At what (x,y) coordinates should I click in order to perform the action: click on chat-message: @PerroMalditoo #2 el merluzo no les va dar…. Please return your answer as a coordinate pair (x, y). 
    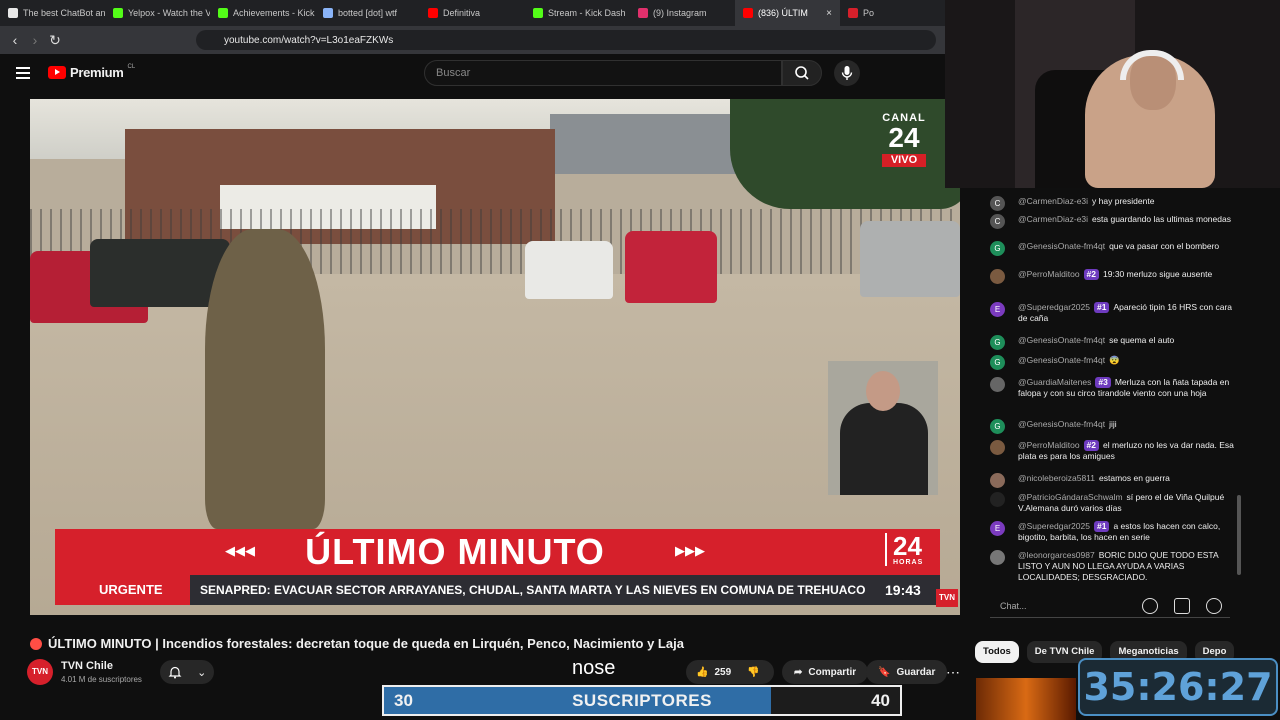
    Looking at the image, I should click on (1113, 451).